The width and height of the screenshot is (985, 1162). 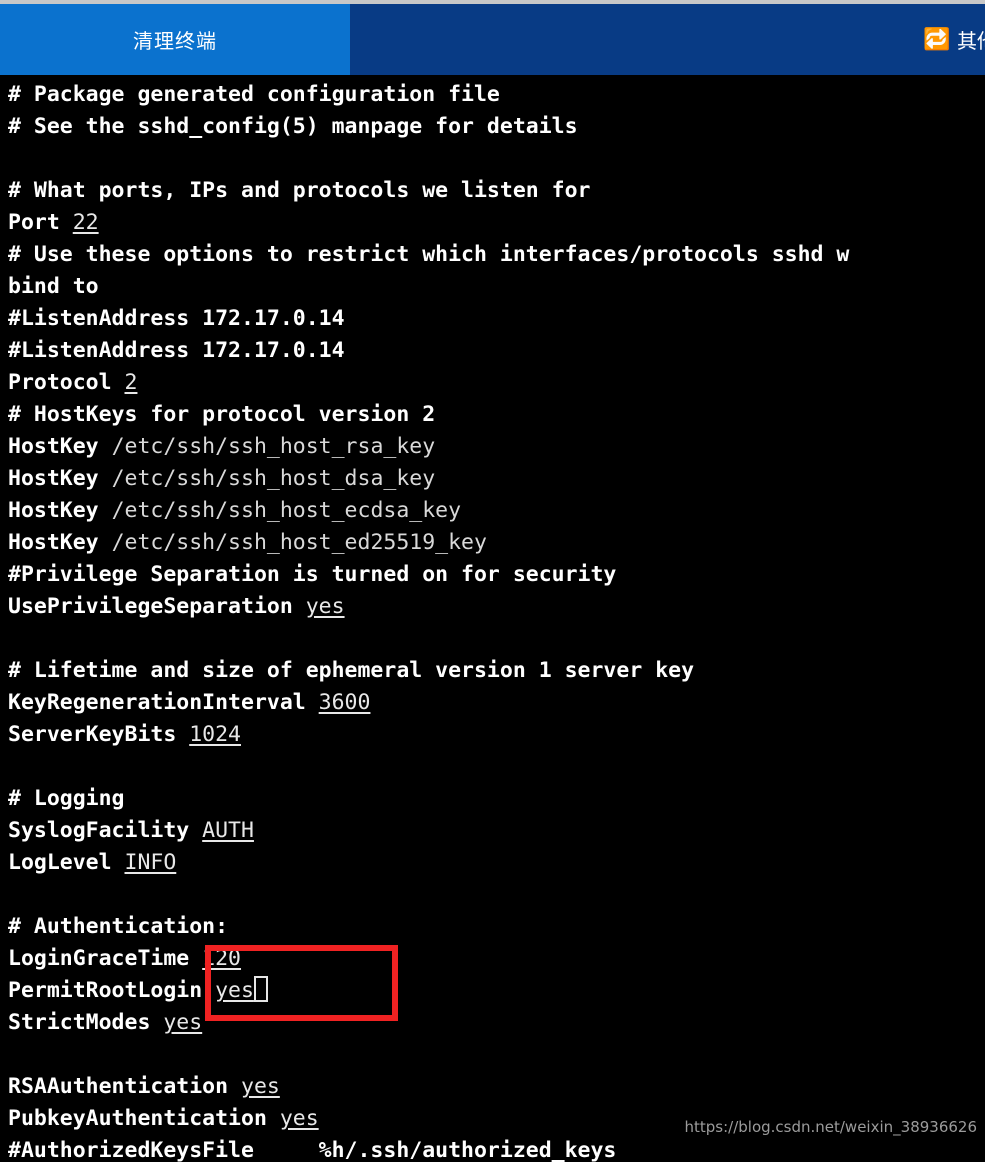 What do you see at coordinates (144, 1118) in the screenshot?
I see `config-key: PubkeyAuthentication` at bounding box center [144, 1118].